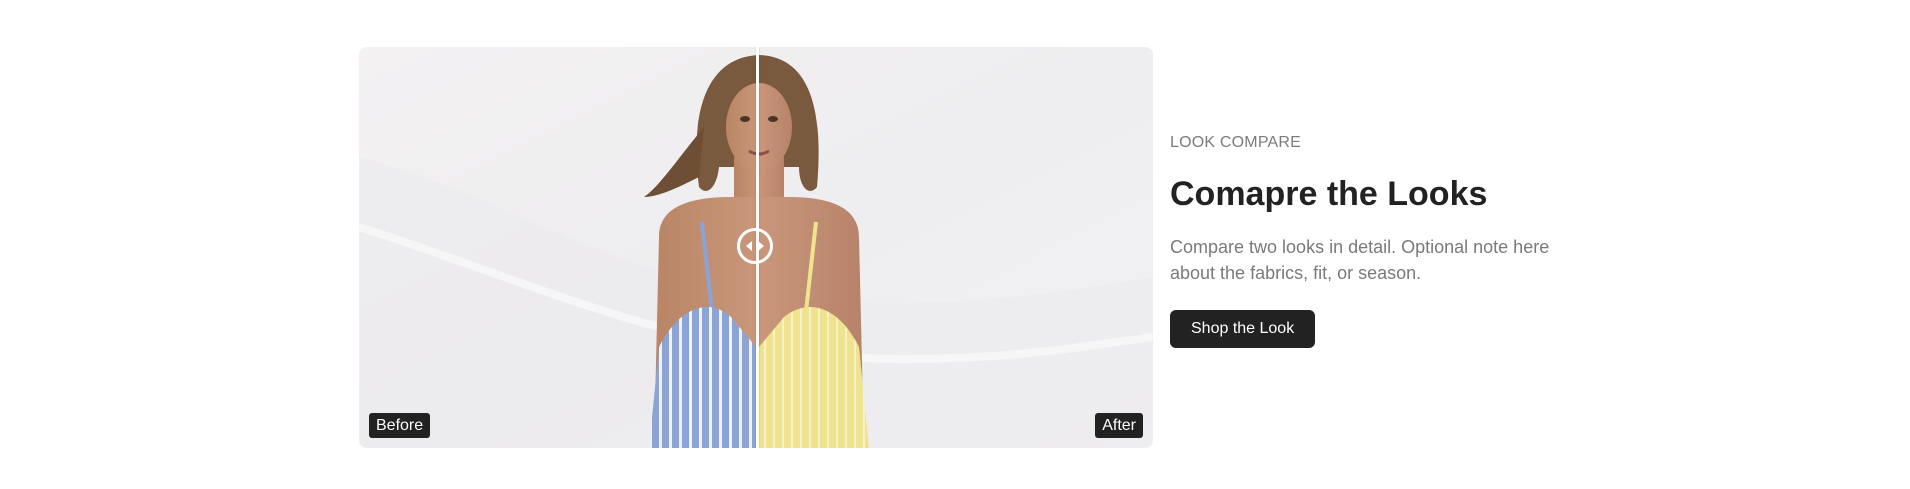  Describe the element at coordinates (749, 246) in the screenshot. I see `arrow-left-icon` at that location.